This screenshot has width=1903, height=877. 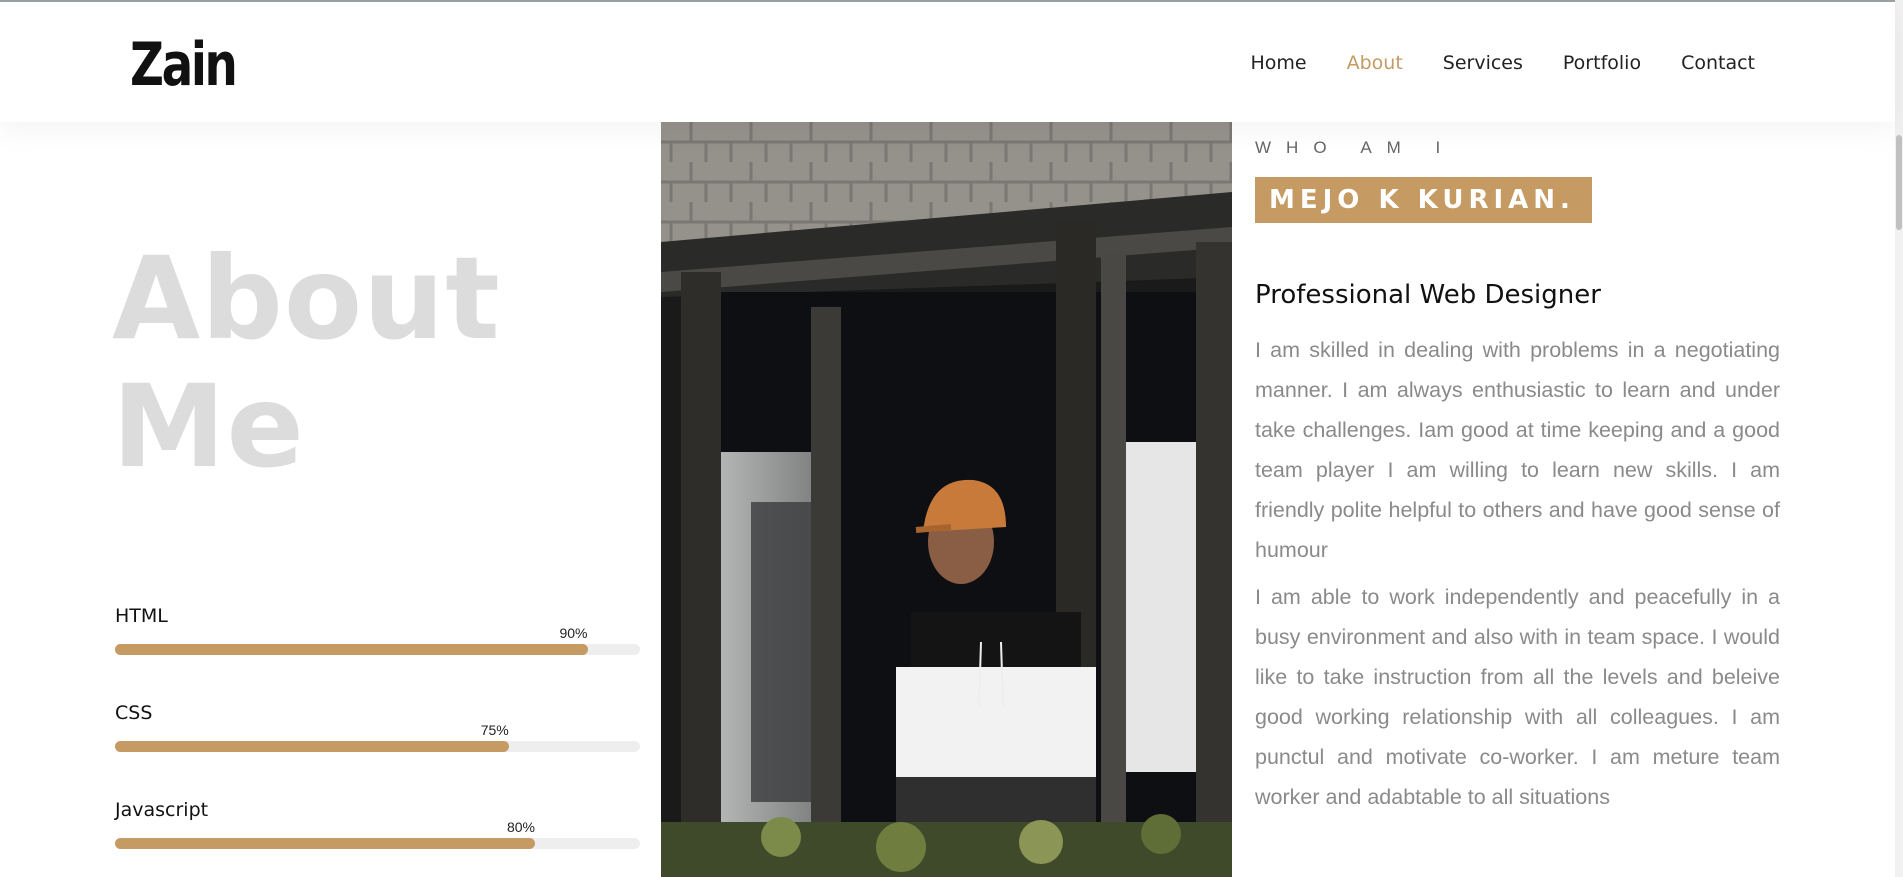 What do you see at coordinates (184, 65) in the screenshot?
I see `site-logo: Zain` at bounding box center [184, 65].